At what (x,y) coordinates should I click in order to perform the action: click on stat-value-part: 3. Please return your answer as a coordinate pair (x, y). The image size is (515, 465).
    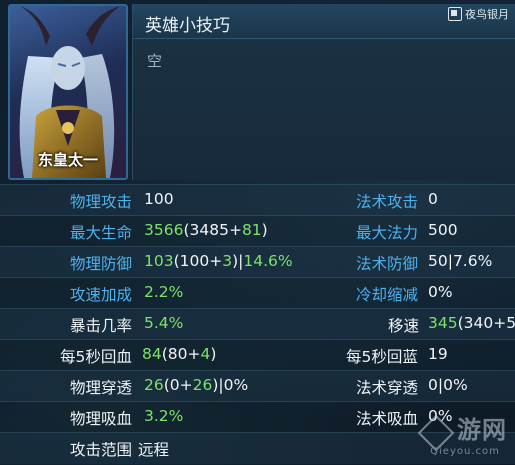
    Looking at the image, I should click on (227, 261).